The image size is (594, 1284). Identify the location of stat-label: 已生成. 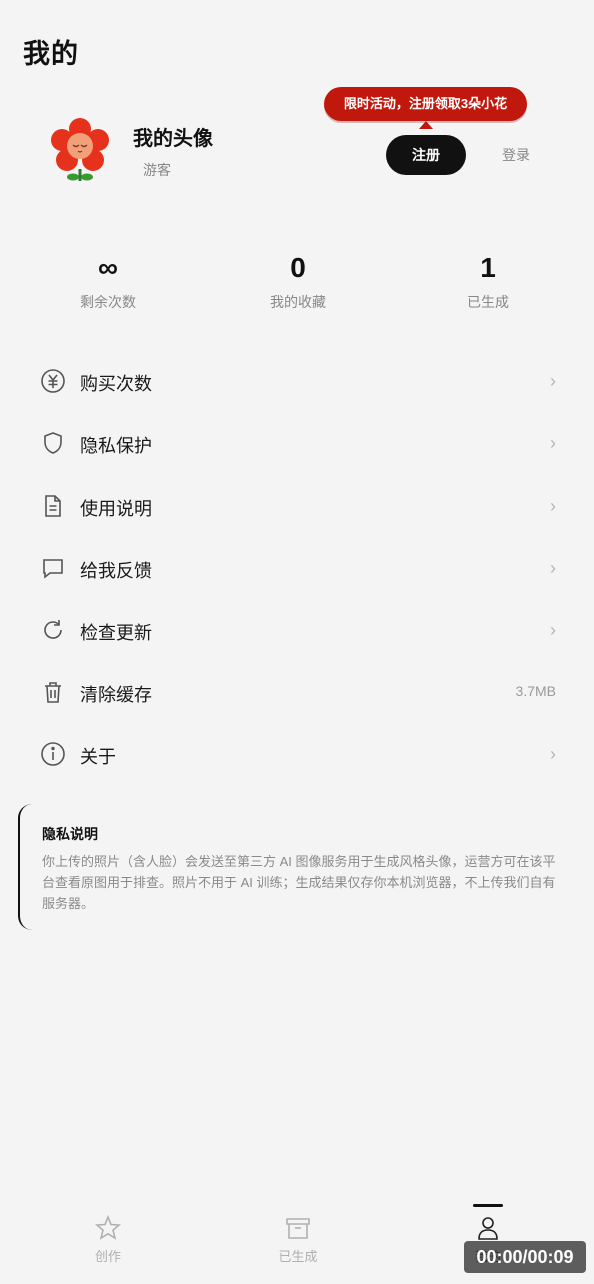
(488, 302).